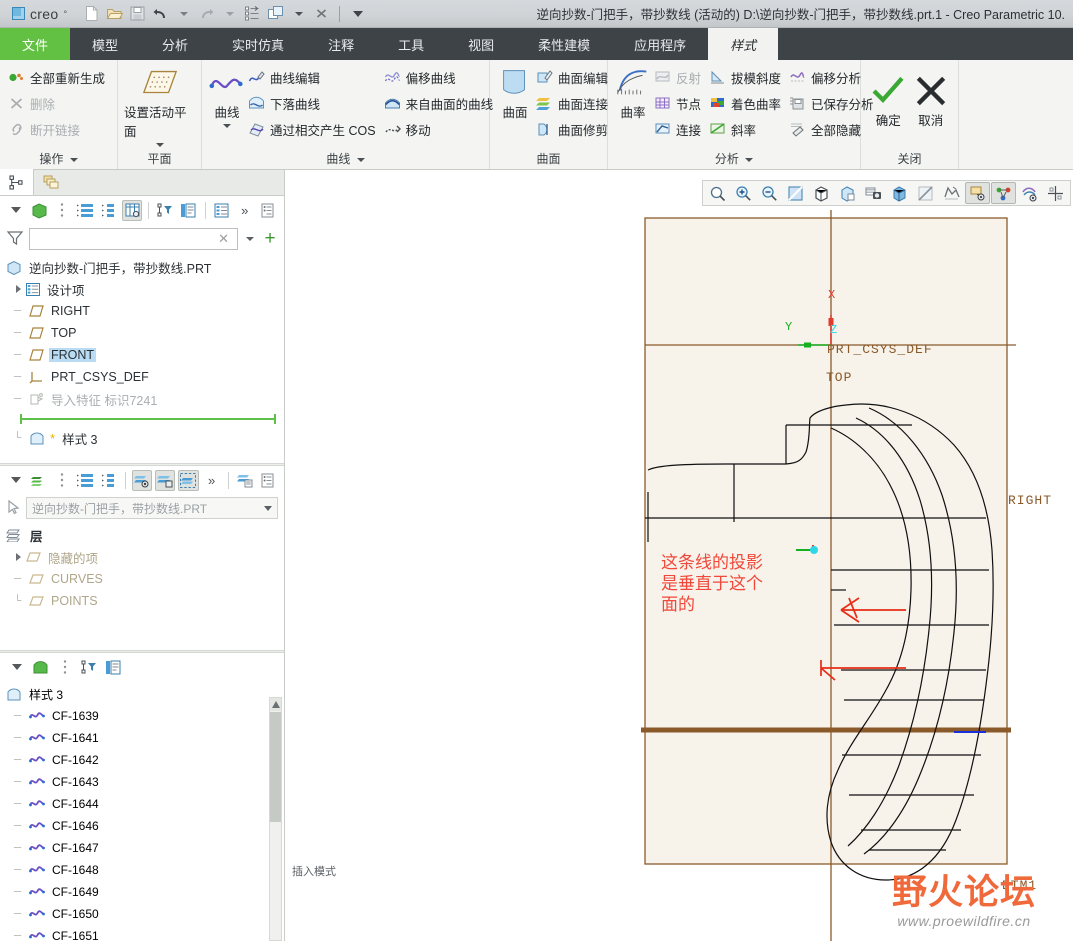 Image resolution: width=1073 pixels, height=941 pixels. Describe the element at coordinates (481, 44) in the screenshot. I see `ribbon-tab-view: 视图` at that location.